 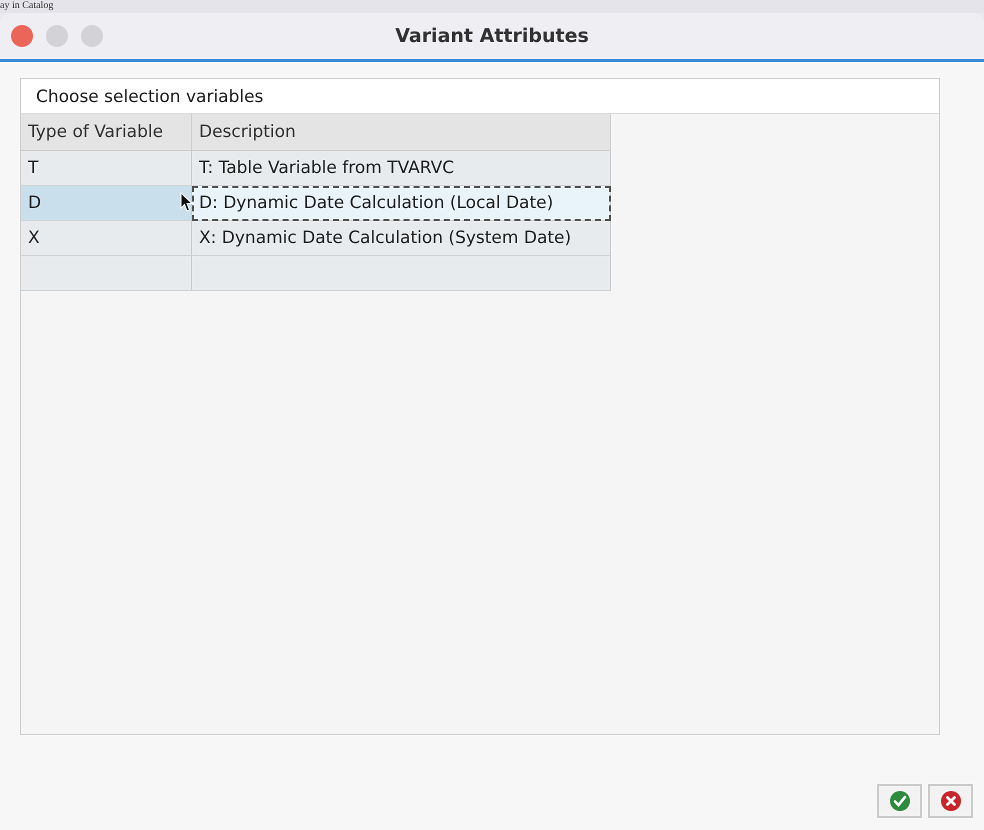 What do you see at coordinates (480, 96) in the screenshot?
I see `panel-title: Choose selection variables` at bounding box center [480, 96].